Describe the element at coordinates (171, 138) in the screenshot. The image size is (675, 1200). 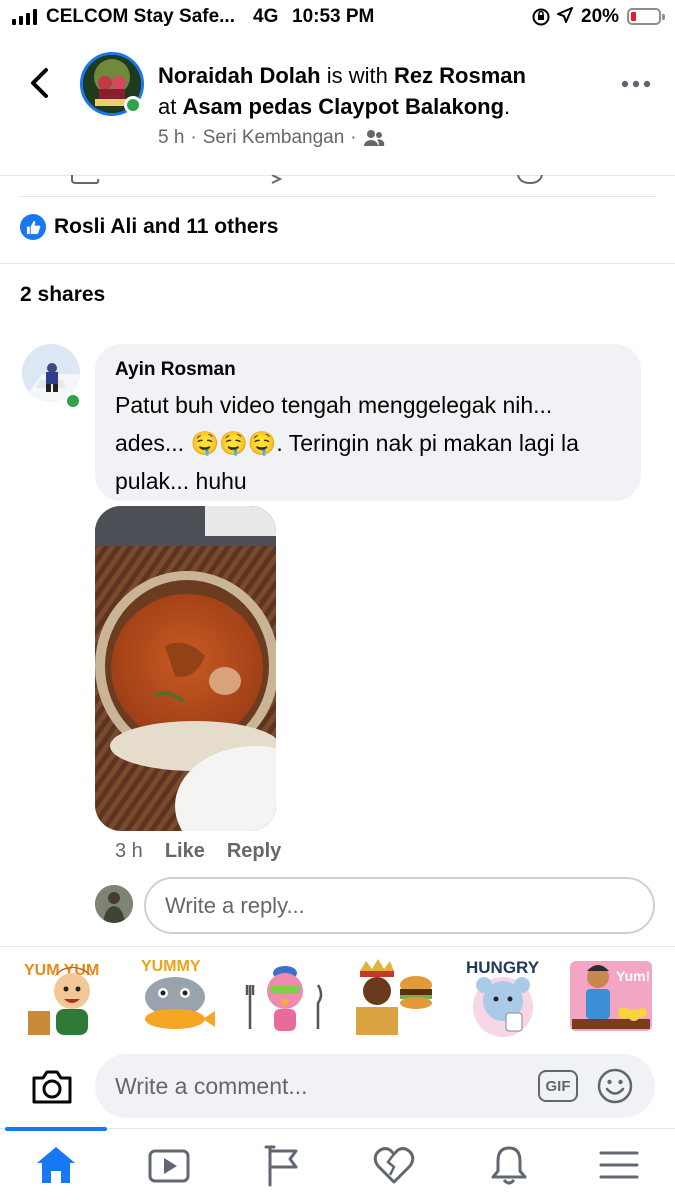
I see `post-time: 5 h` at that location.